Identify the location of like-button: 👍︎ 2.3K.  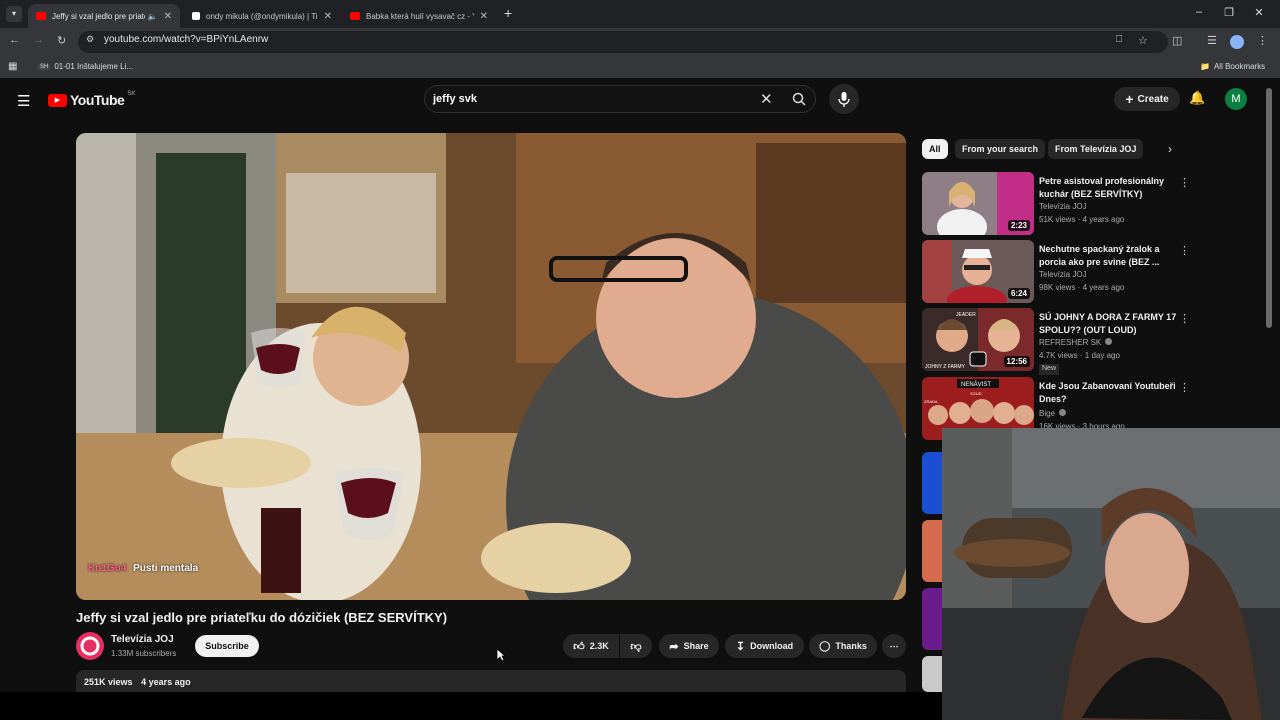
(591, 646).